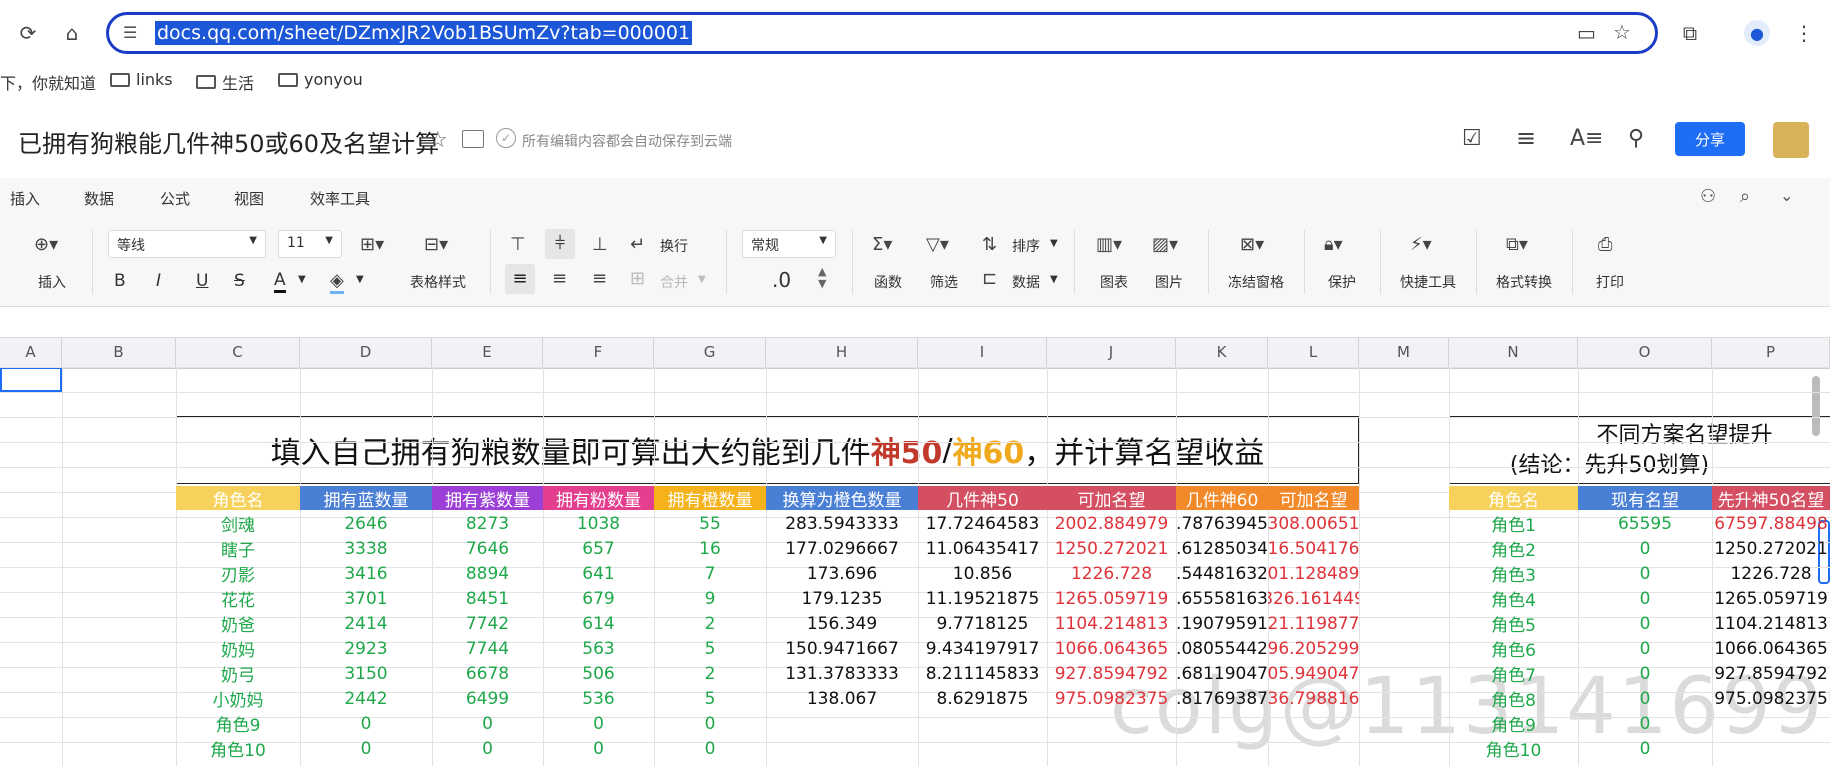 Image resolution: width=1830 pixels, height=766 pixels. I want to click on table-cell: 2.817693878, so click(1222, 698).